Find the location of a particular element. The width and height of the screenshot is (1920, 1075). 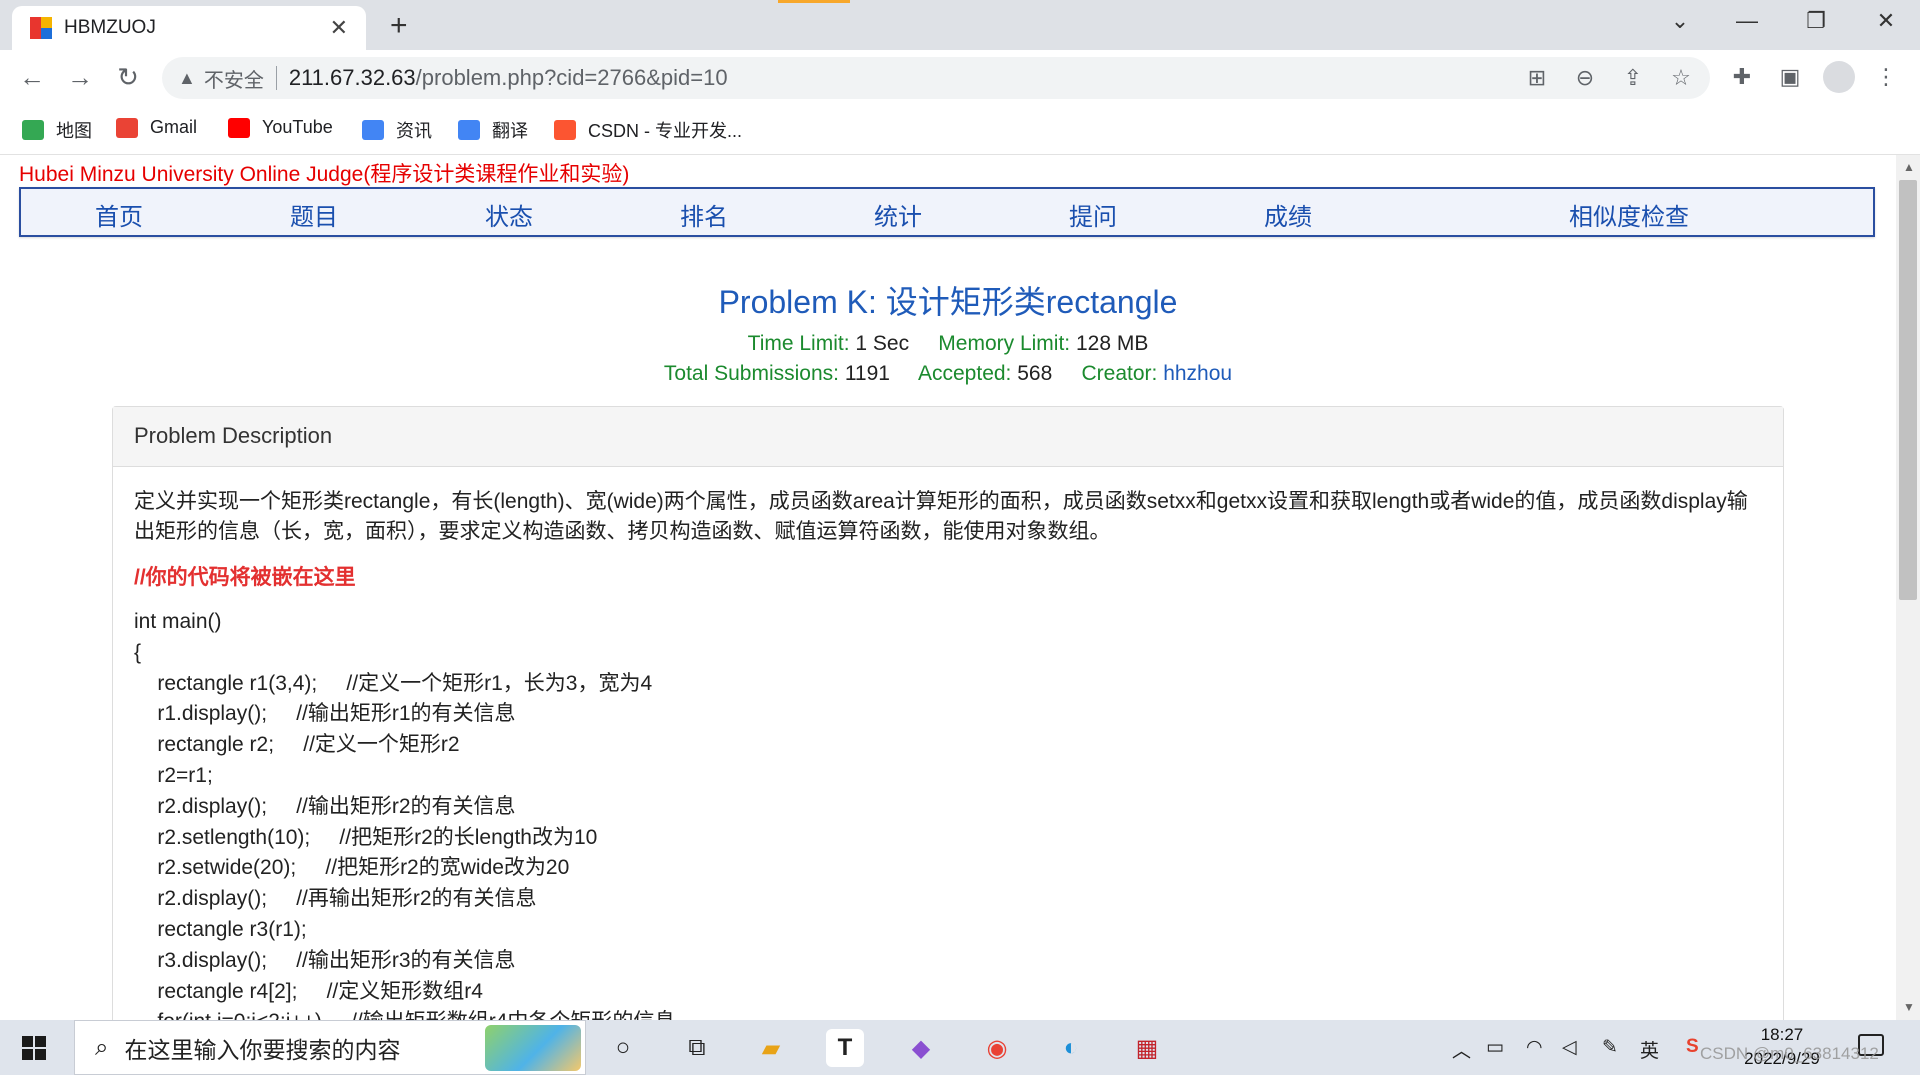

file-explorer-icon: ▰ is located at coordinates (771, 1048).